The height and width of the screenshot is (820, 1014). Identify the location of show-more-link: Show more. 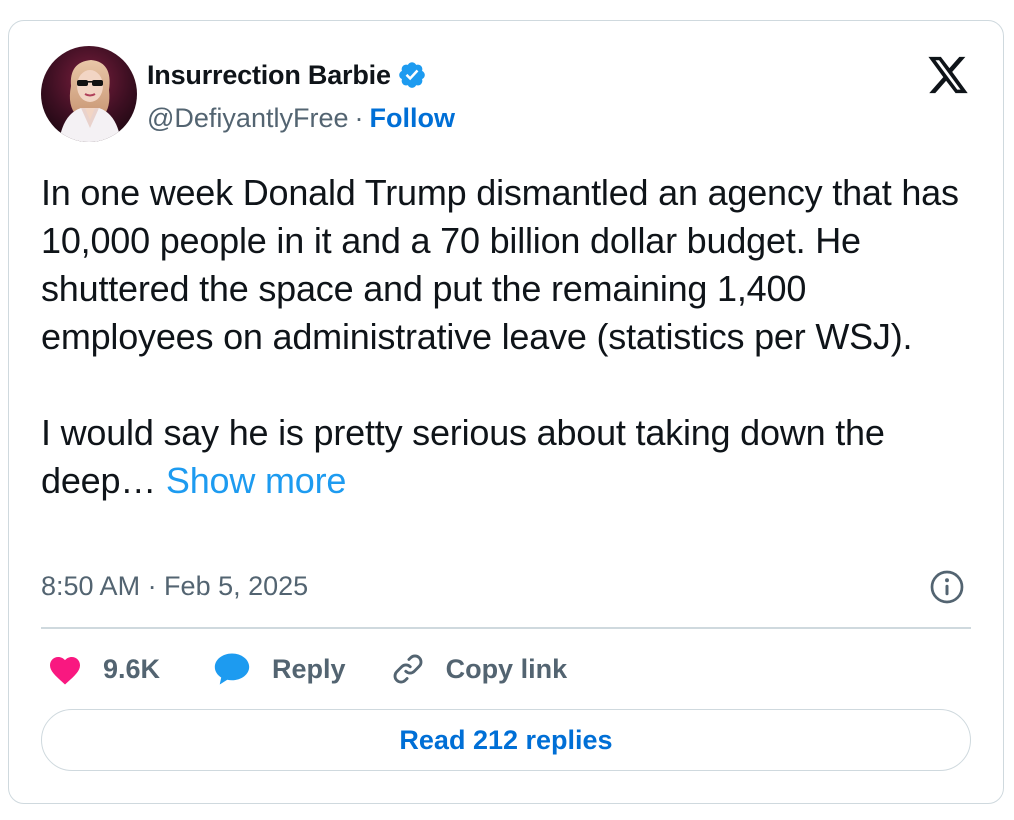
(256, 480).